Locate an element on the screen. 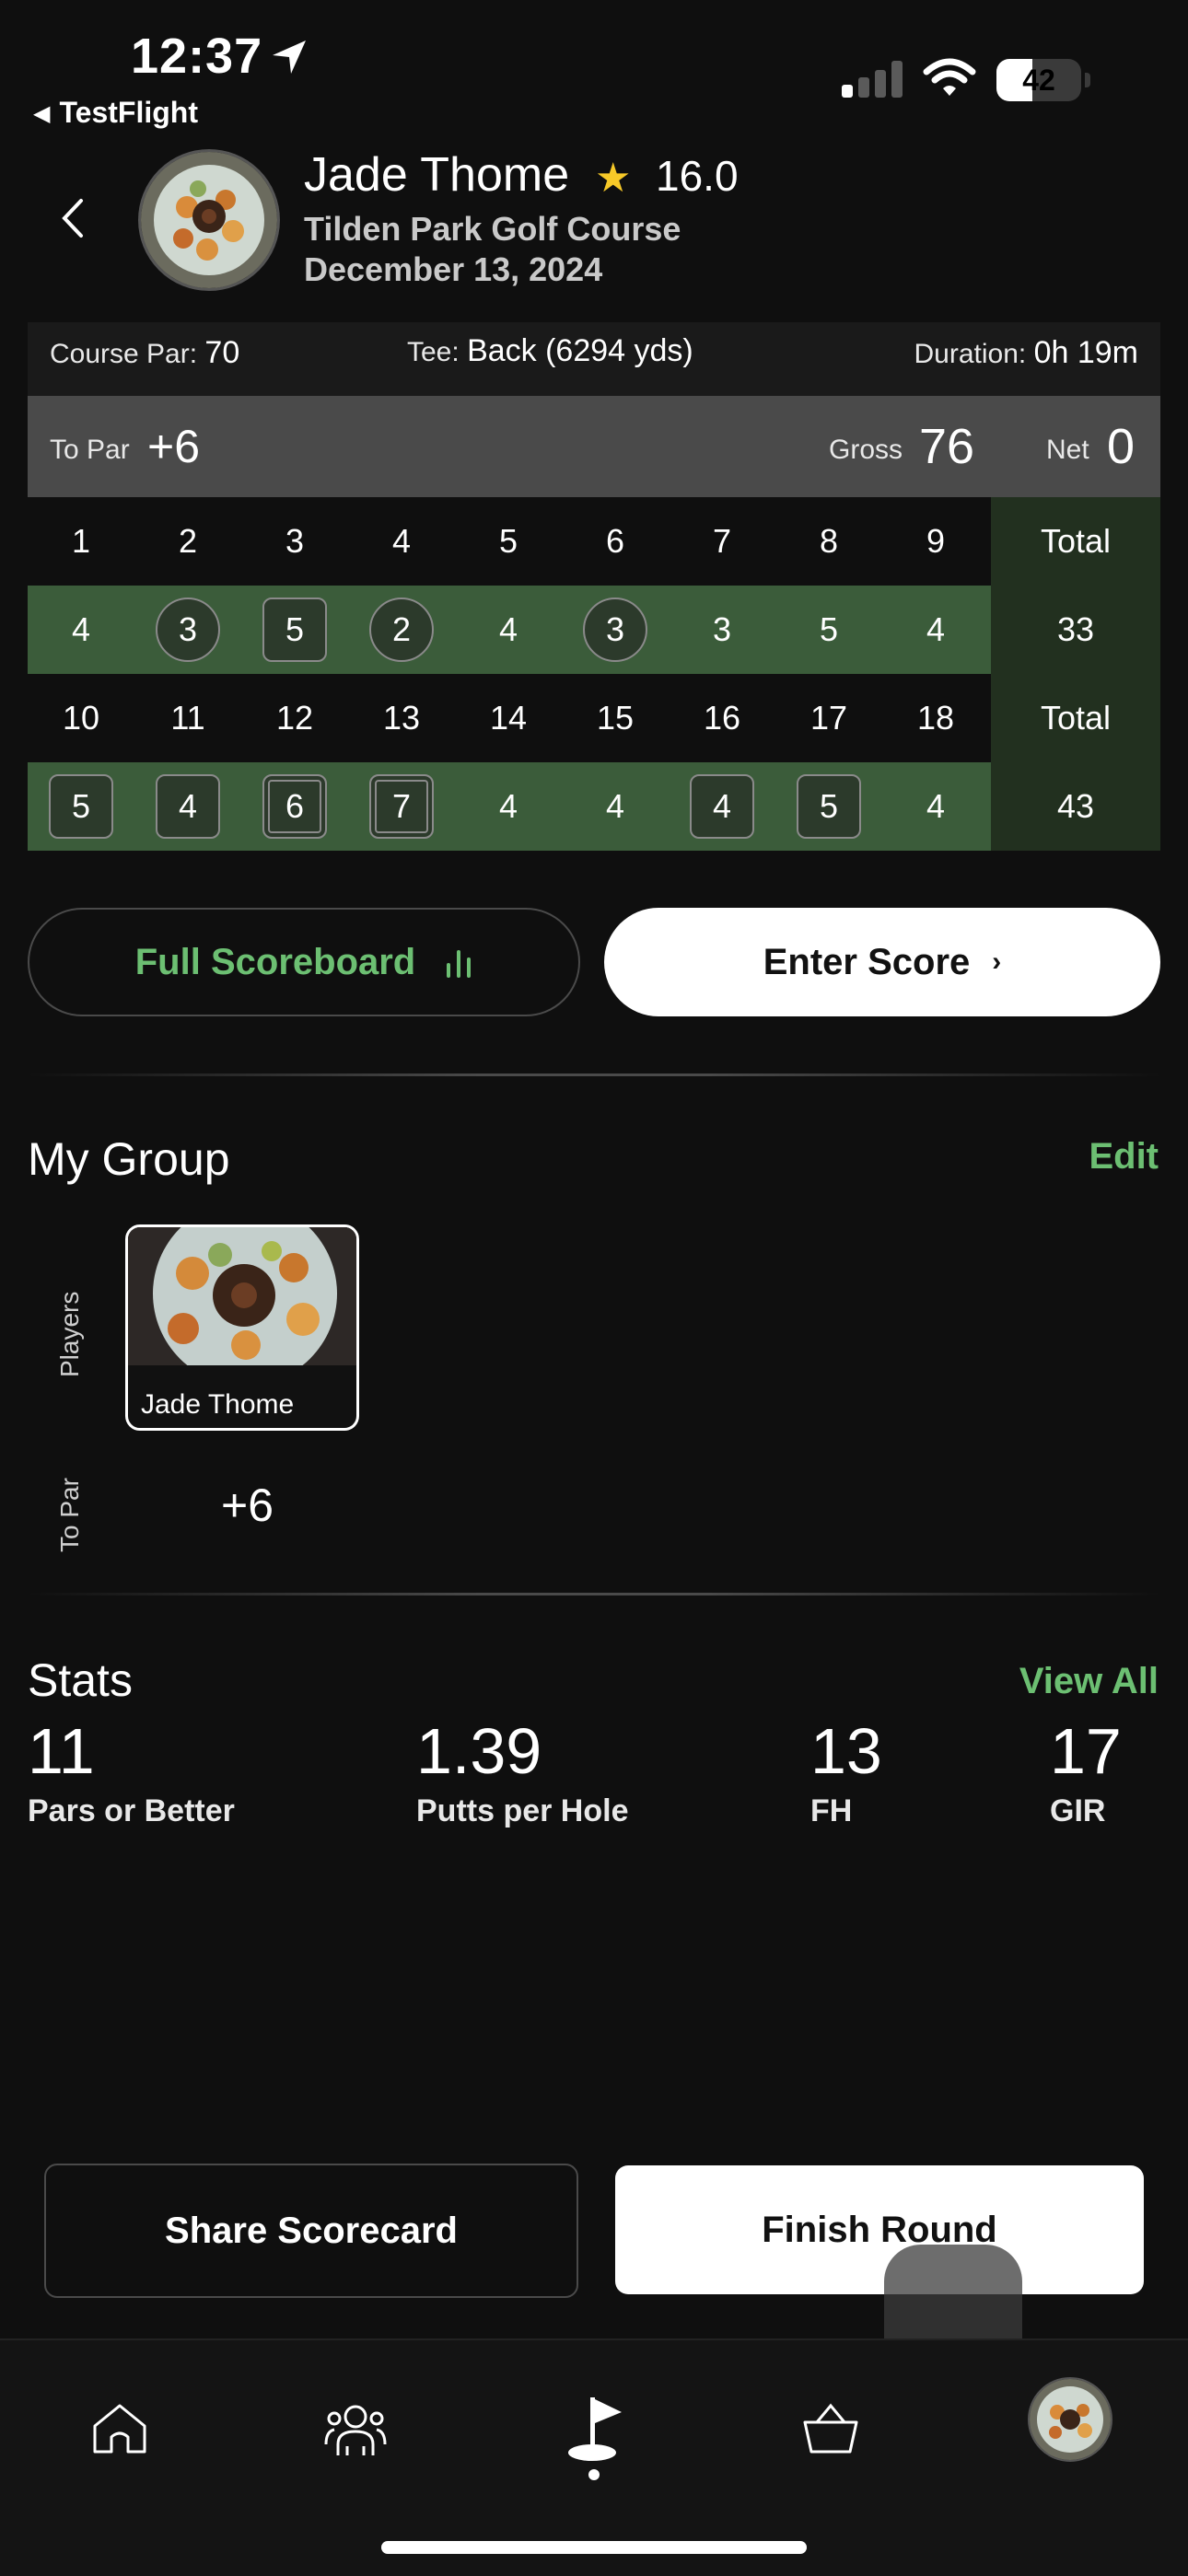  hole-number: 9 is located at coordinates (936, 541).